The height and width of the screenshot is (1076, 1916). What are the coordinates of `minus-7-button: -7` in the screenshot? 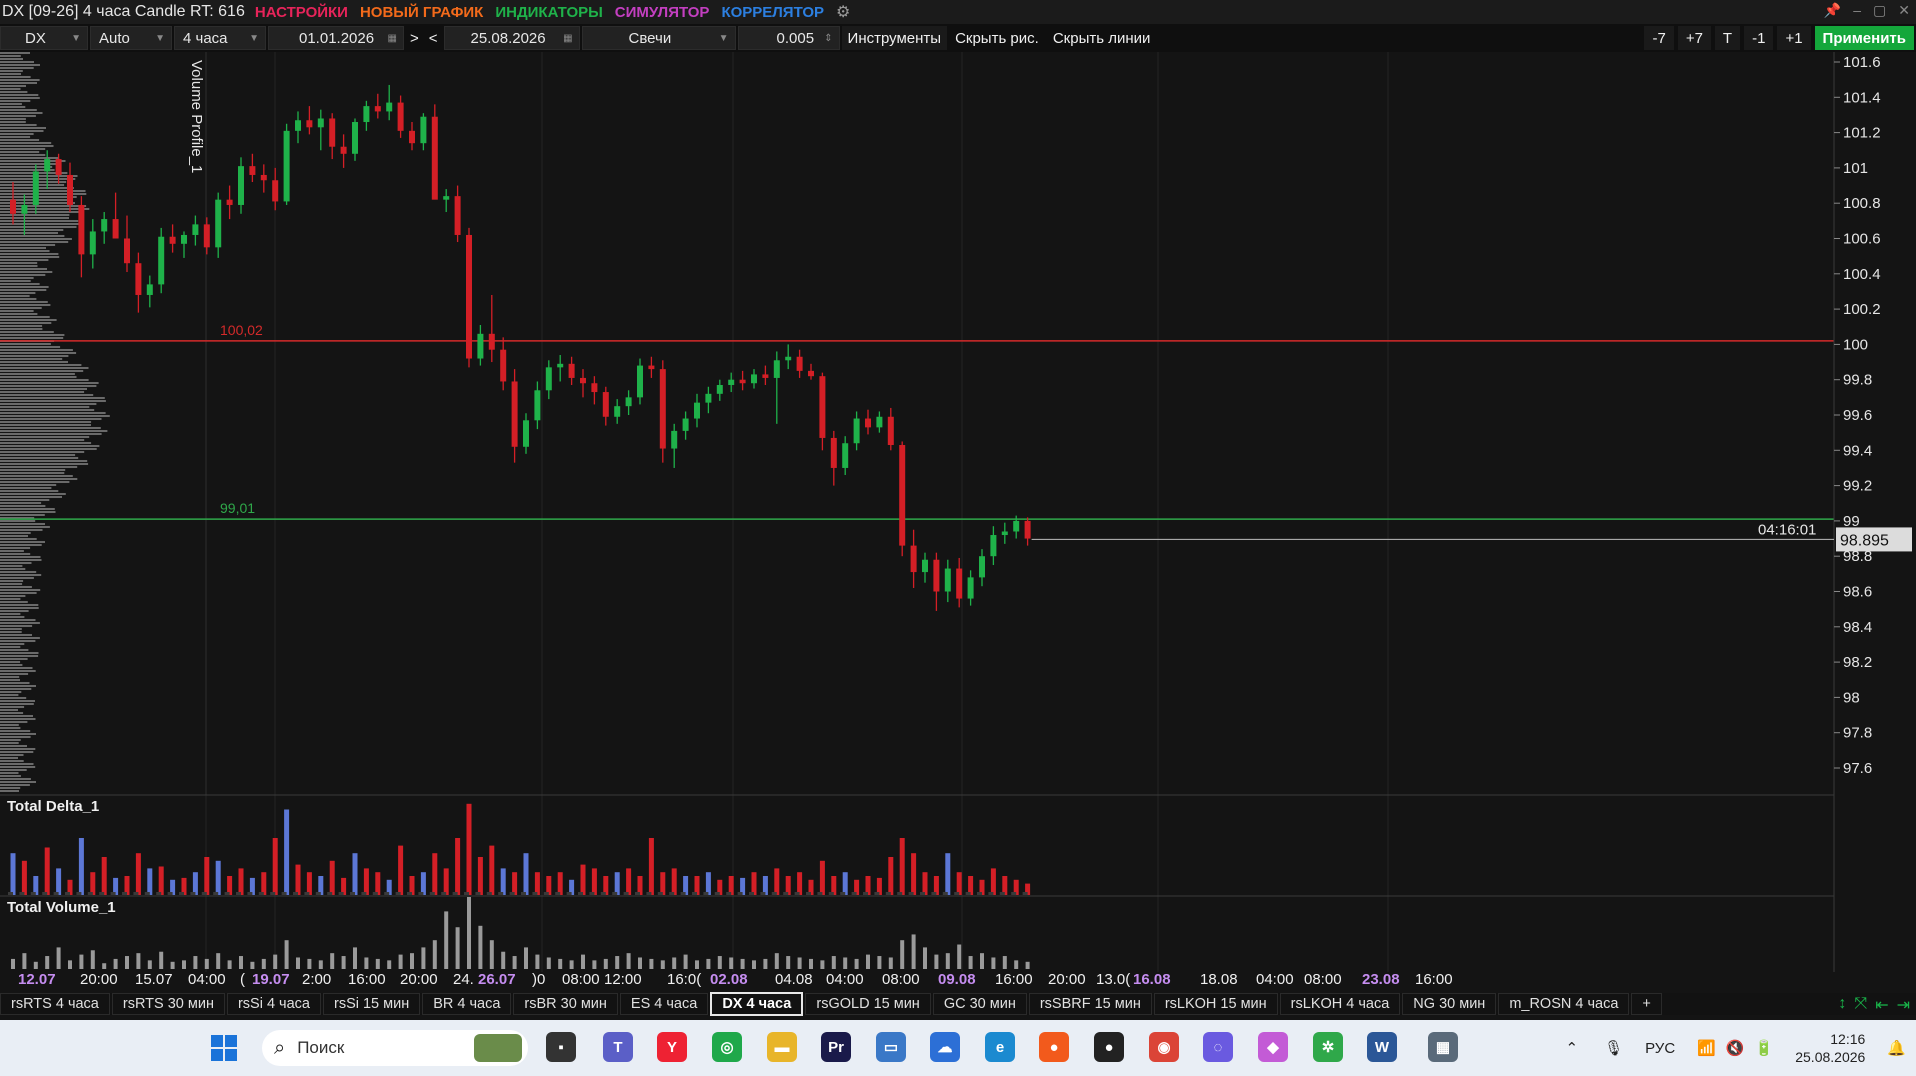 It's located at (1659, 38).